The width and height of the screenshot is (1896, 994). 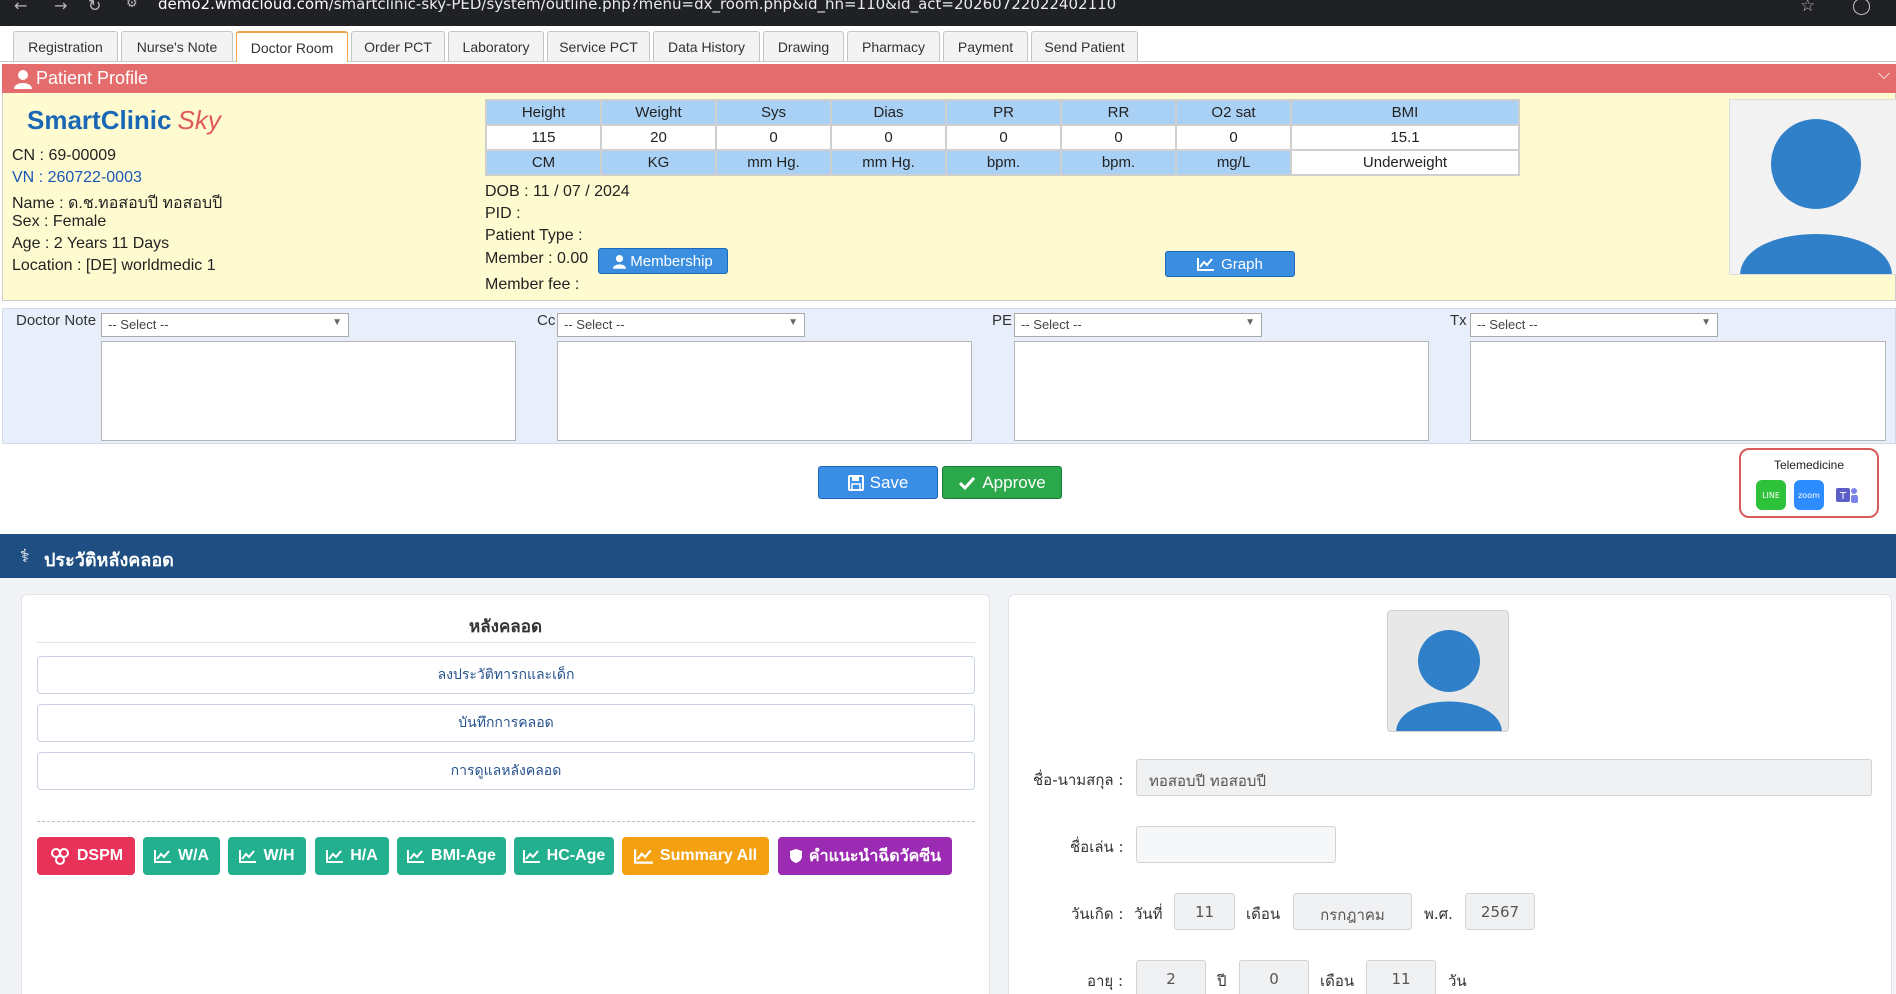 I want to click on tab-order-pct: Order PCT, so click(x=398, y=46).